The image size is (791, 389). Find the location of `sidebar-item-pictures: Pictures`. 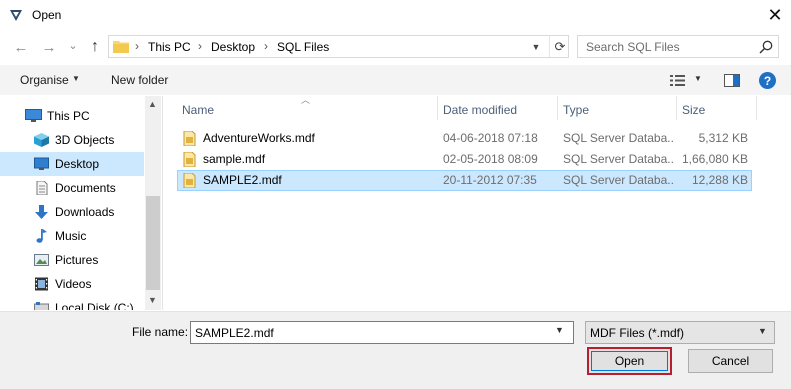

sidebar-item-pictures: Pictures is located at coordinates (72, 260).